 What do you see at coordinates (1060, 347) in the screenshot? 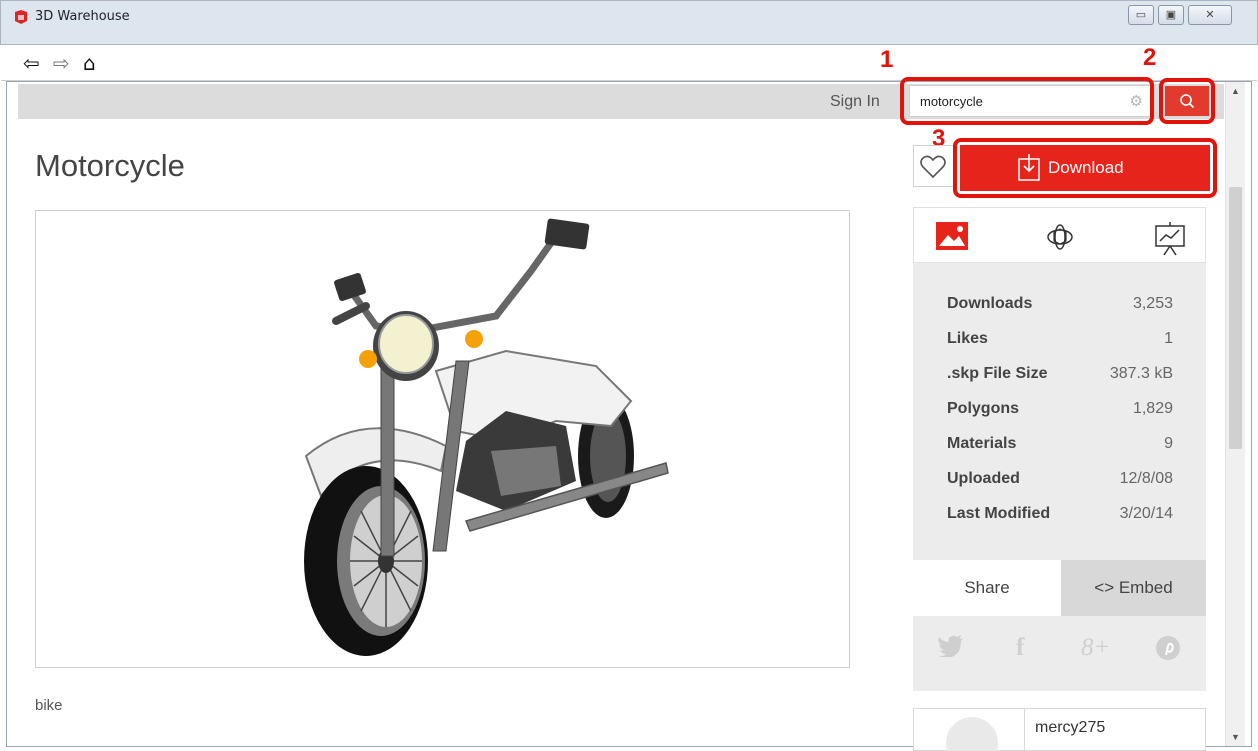
I see `stat-row: Likes 1` at bounding box center [1060, 347].